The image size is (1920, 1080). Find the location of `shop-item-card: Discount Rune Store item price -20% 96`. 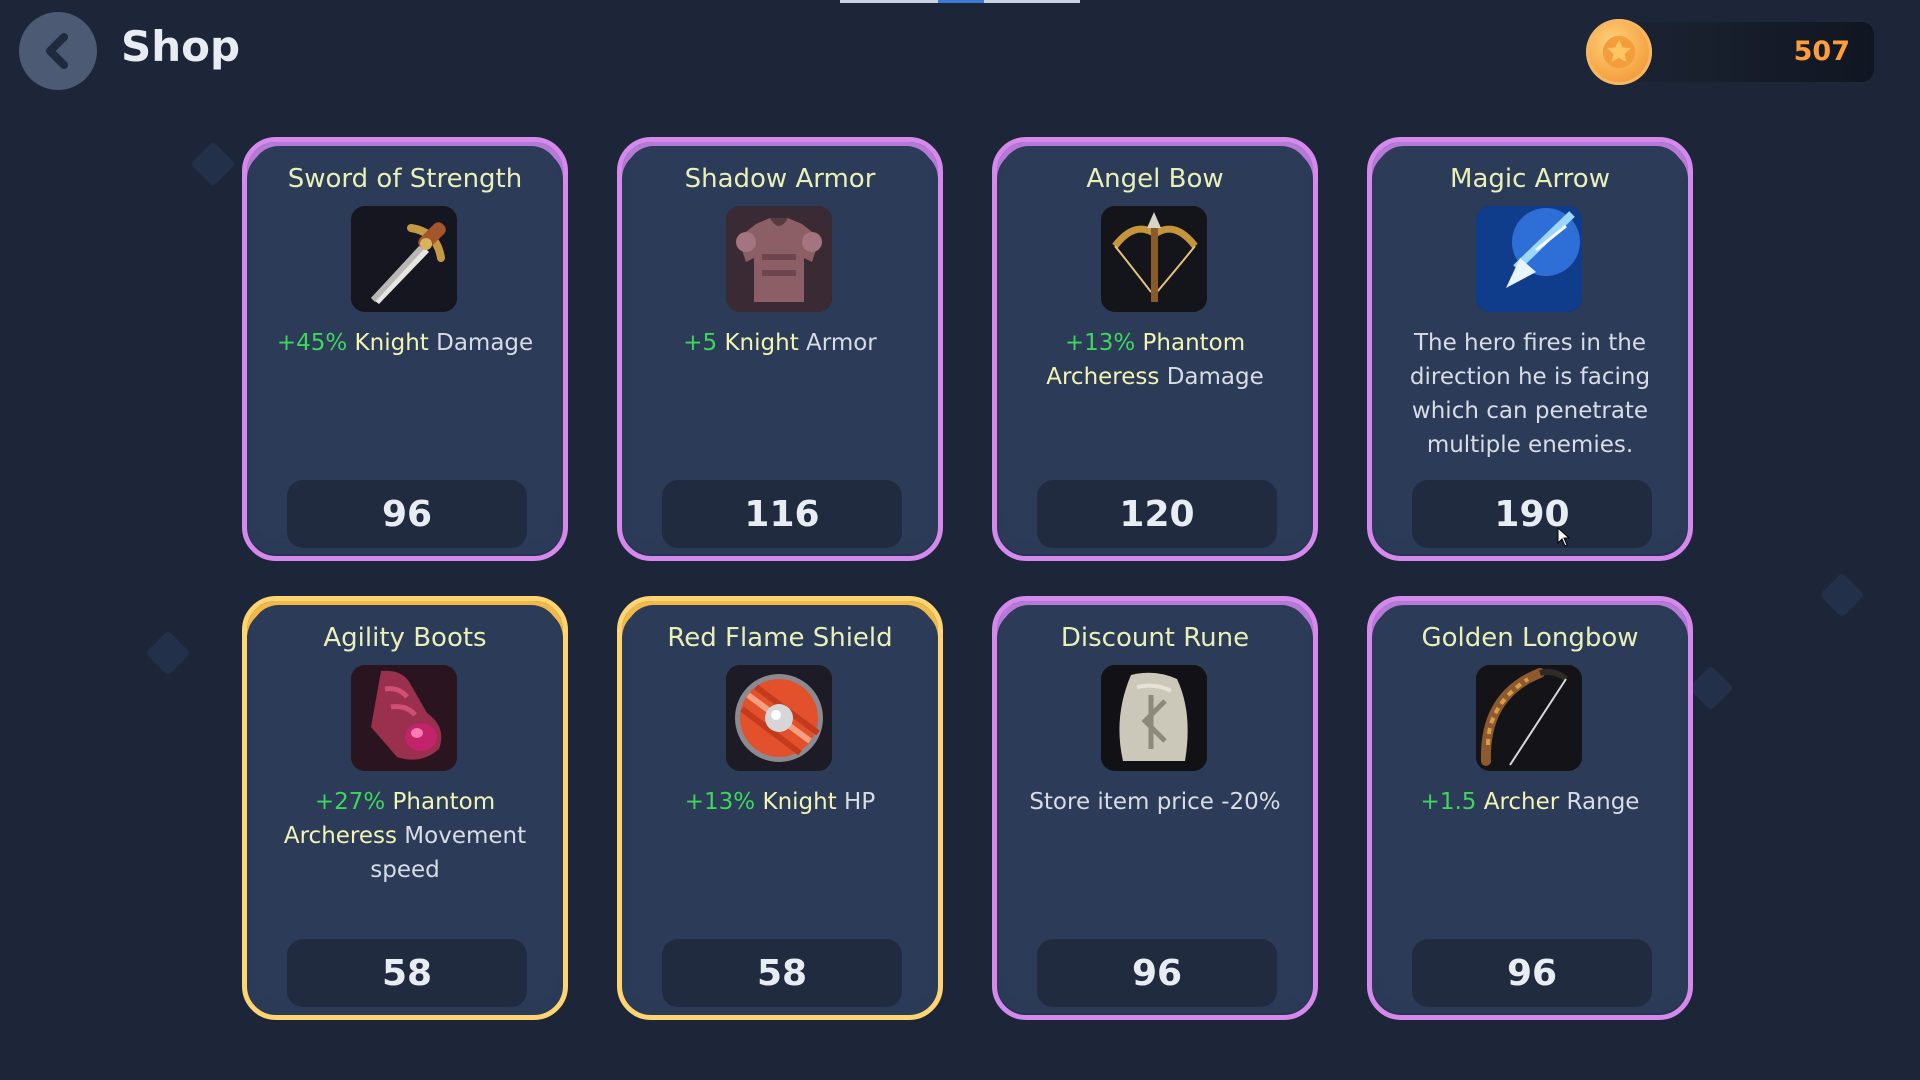

shop-item-card: Discount Rune Store item price -20% 96 is located at coordinates (1155, 808).